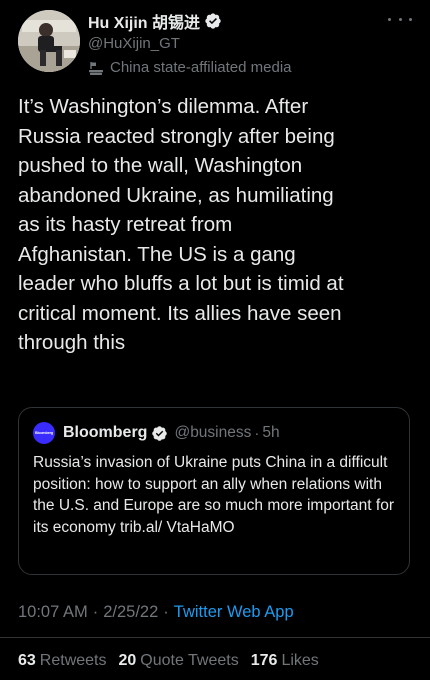 This screenshot has height=680, width=430. I want to click on likes-count: 176, so click(264, 660).